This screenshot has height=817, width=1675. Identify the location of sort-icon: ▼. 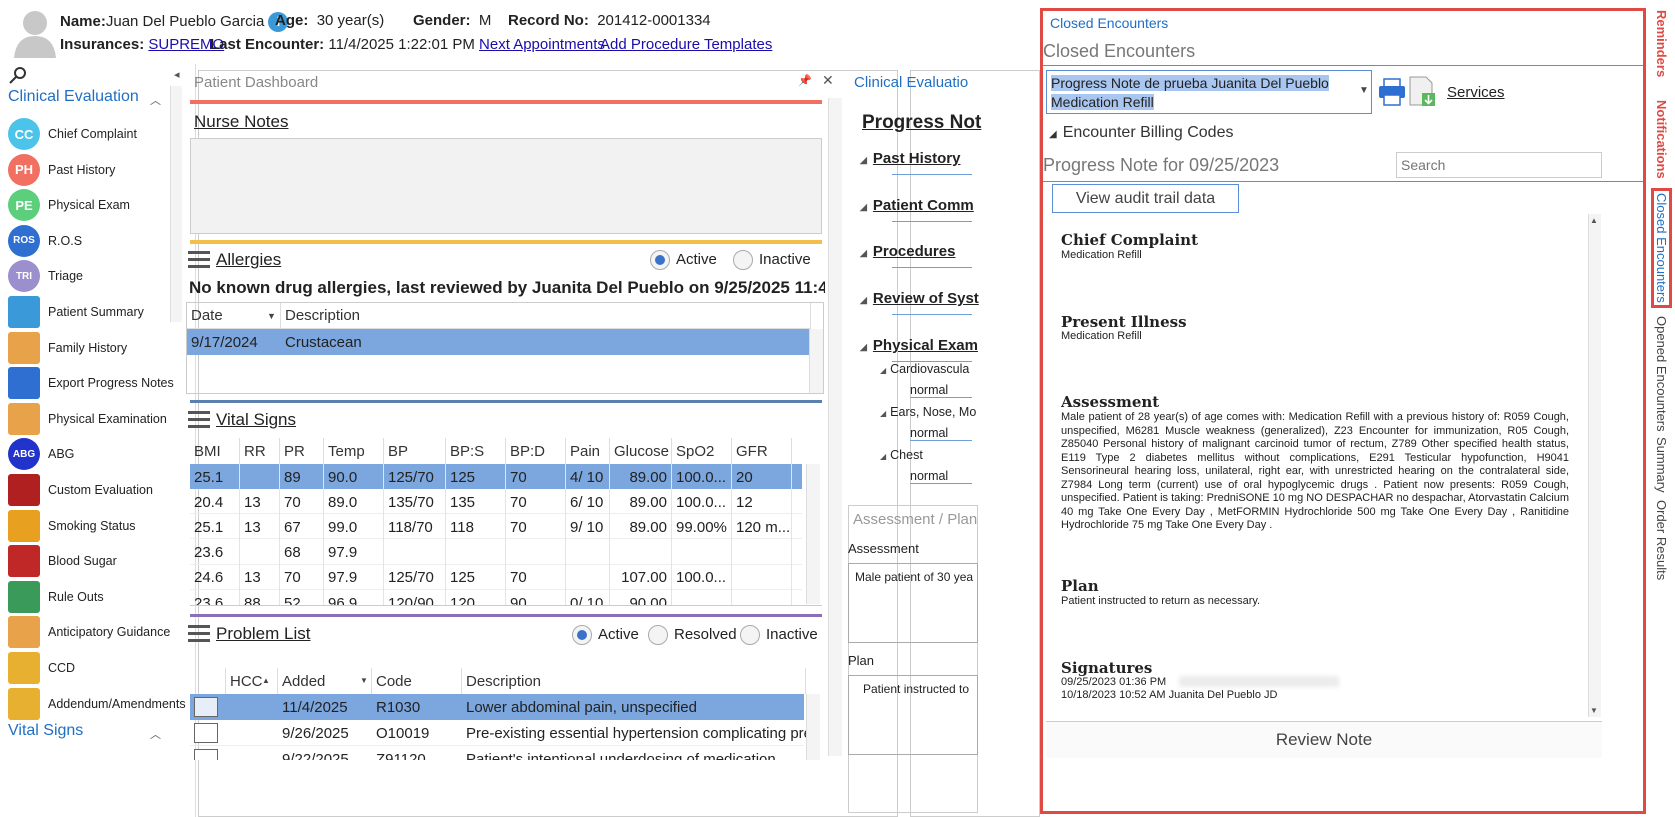
(271, 316).